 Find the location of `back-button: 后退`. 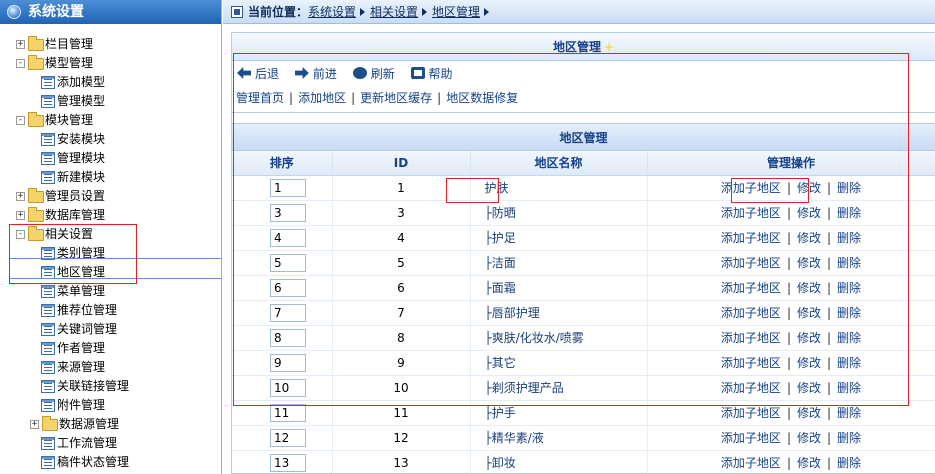

back-button: 后退 is located at coordinates (258, 74).